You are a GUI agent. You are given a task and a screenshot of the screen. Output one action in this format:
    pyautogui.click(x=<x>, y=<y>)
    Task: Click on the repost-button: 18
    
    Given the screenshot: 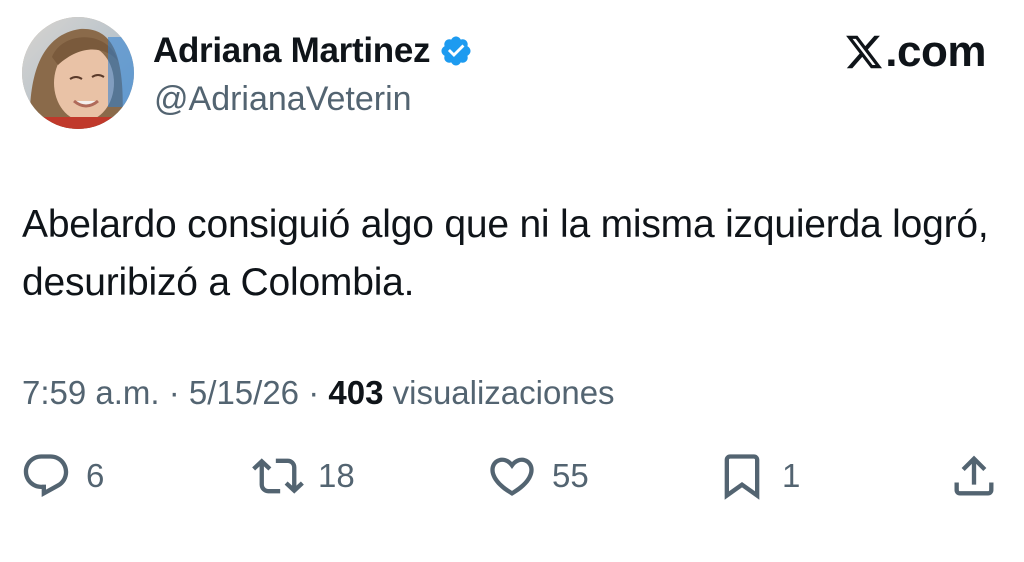 What is the action you would take?
    pyautogui.click(x=303, y=476)
    